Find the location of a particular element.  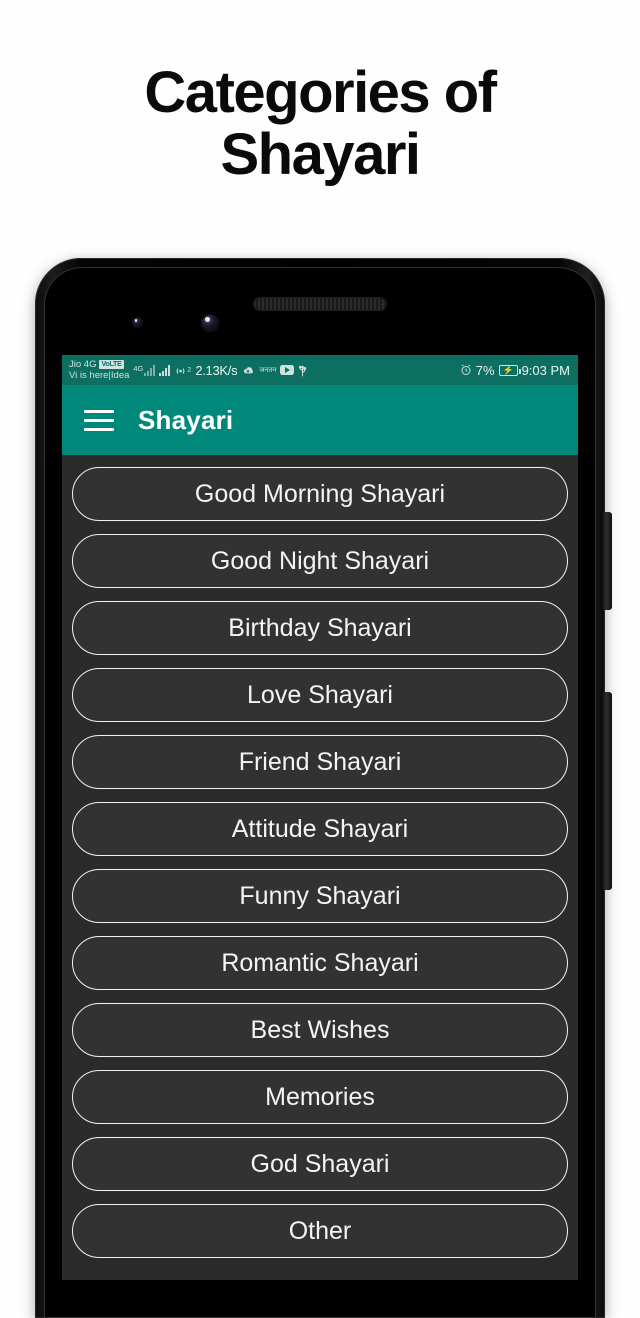

category-item-attitude-shayari: Attitude Shayari is located at coordinates (320, 829).